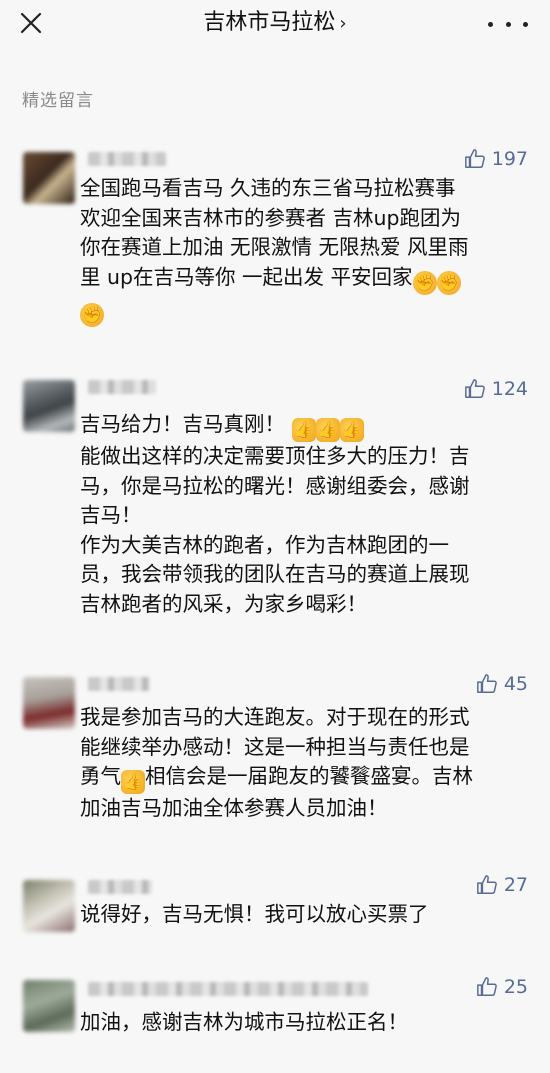 Image resolution: width=550 pixels, height=1073 pixels. What do you see at coordinates (271, 217) in the screenshot?
I see `comment-line: 欢迎全国来吉林市的参赛者 吉林up跑团为` at bounding box center [271, 217].